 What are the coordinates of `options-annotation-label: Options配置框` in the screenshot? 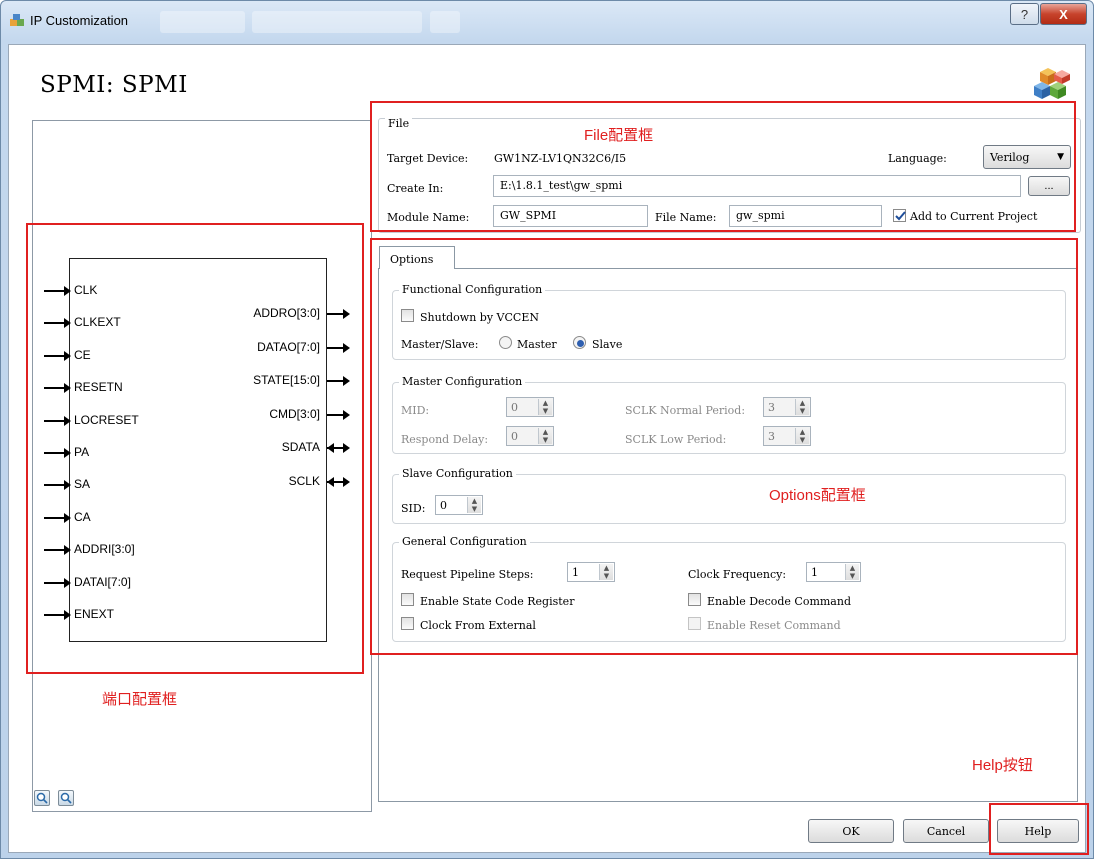 It's located at (817, 495).